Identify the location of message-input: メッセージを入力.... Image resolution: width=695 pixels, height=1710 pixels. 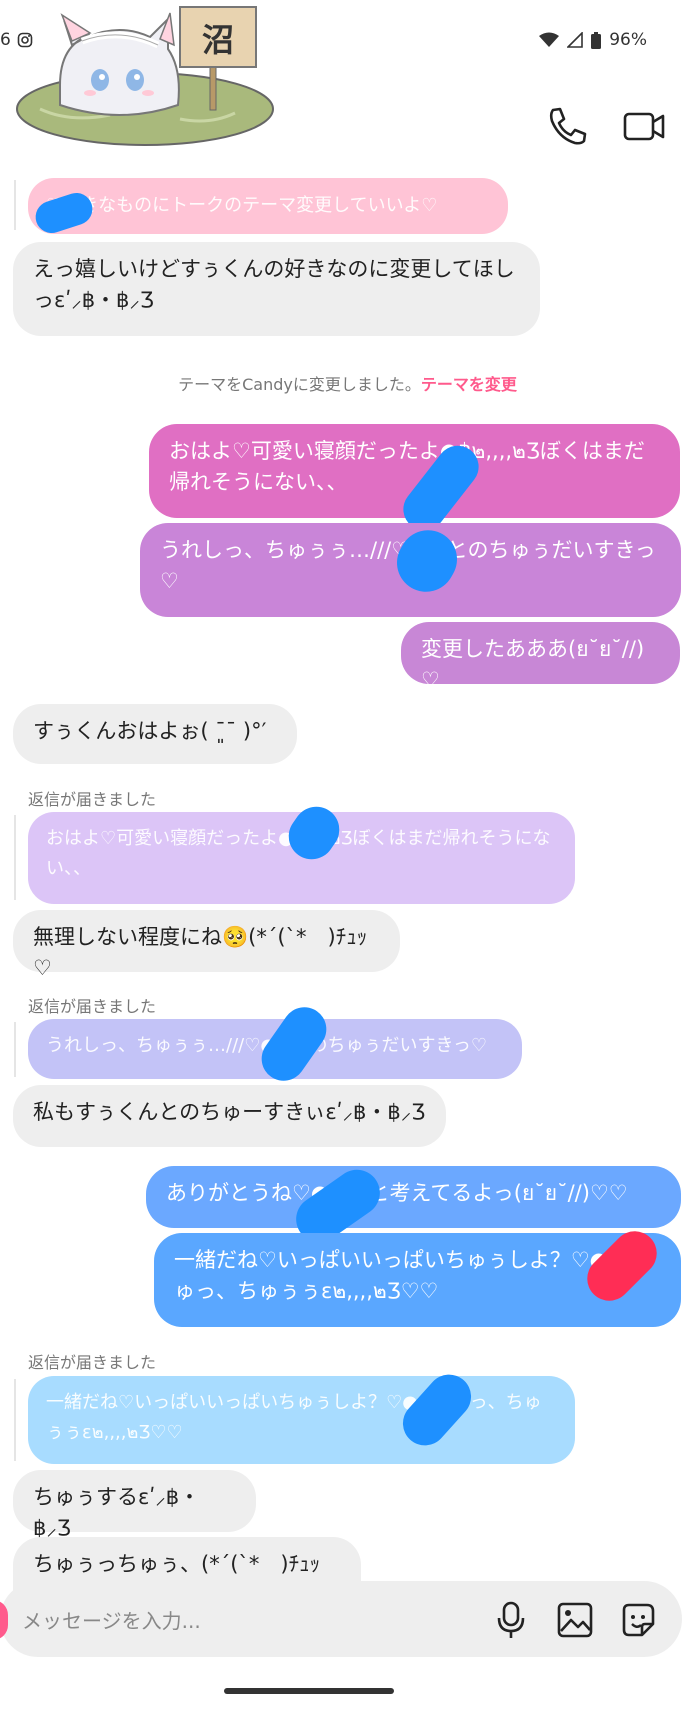
(111, 1619).